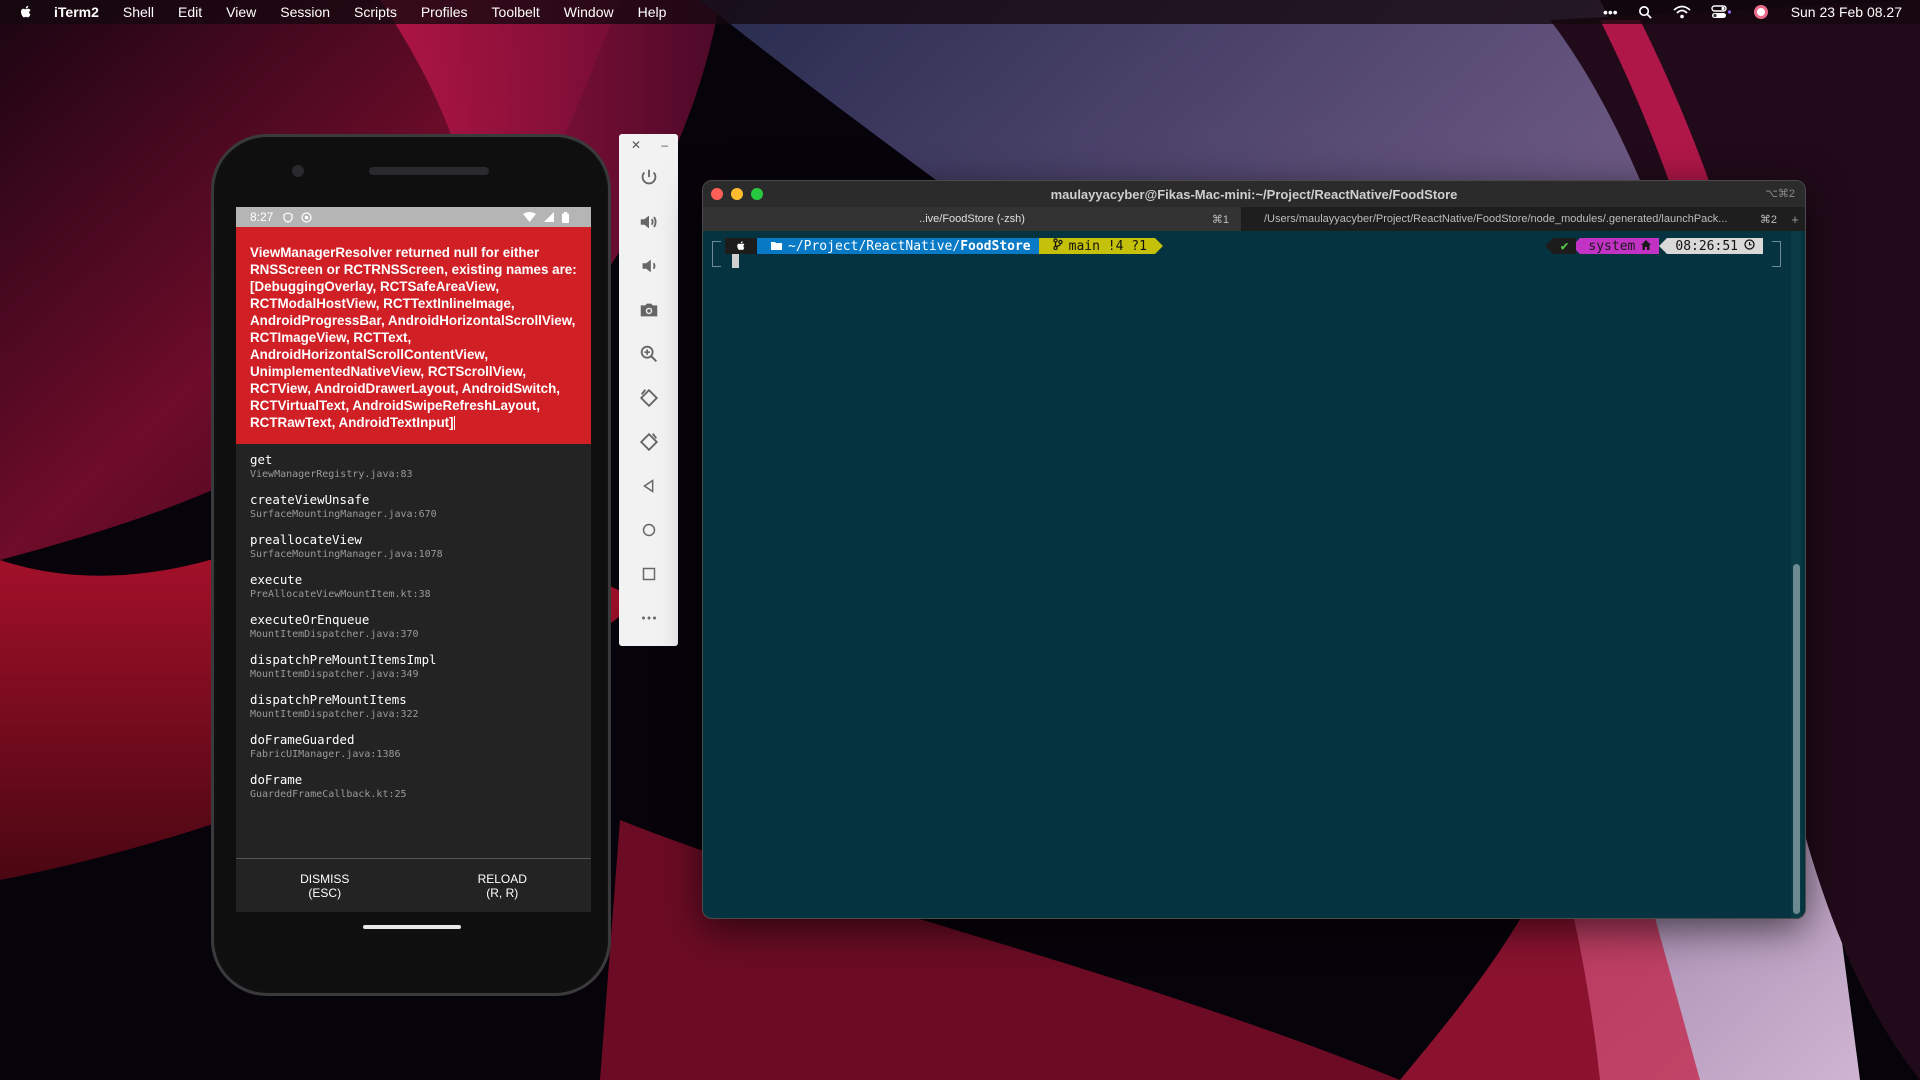 The height and width of the screenshot is (1080, 1920). Describe the element at coordinates (138, 12) in the screenshot. I see `menu-shell: Shell` at that location.